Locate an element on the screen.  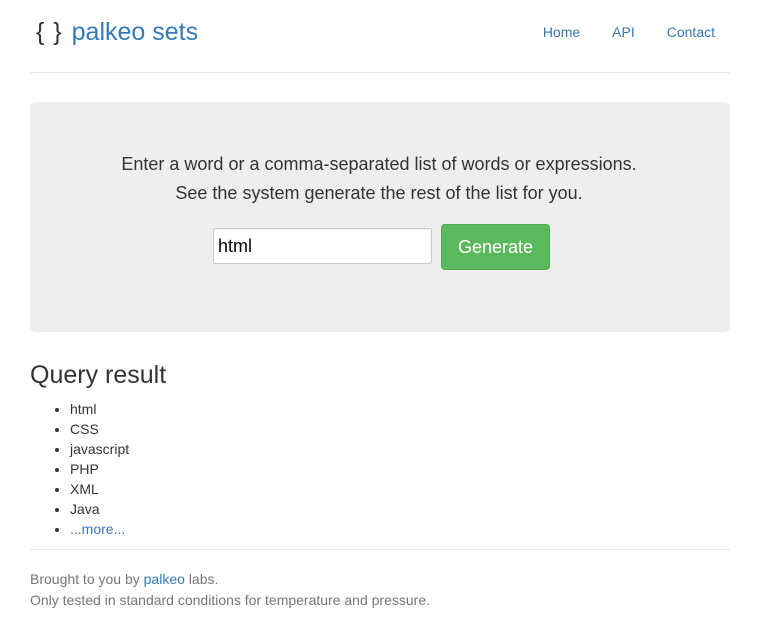
result-item: CSS is located at coordinates (99, 429).